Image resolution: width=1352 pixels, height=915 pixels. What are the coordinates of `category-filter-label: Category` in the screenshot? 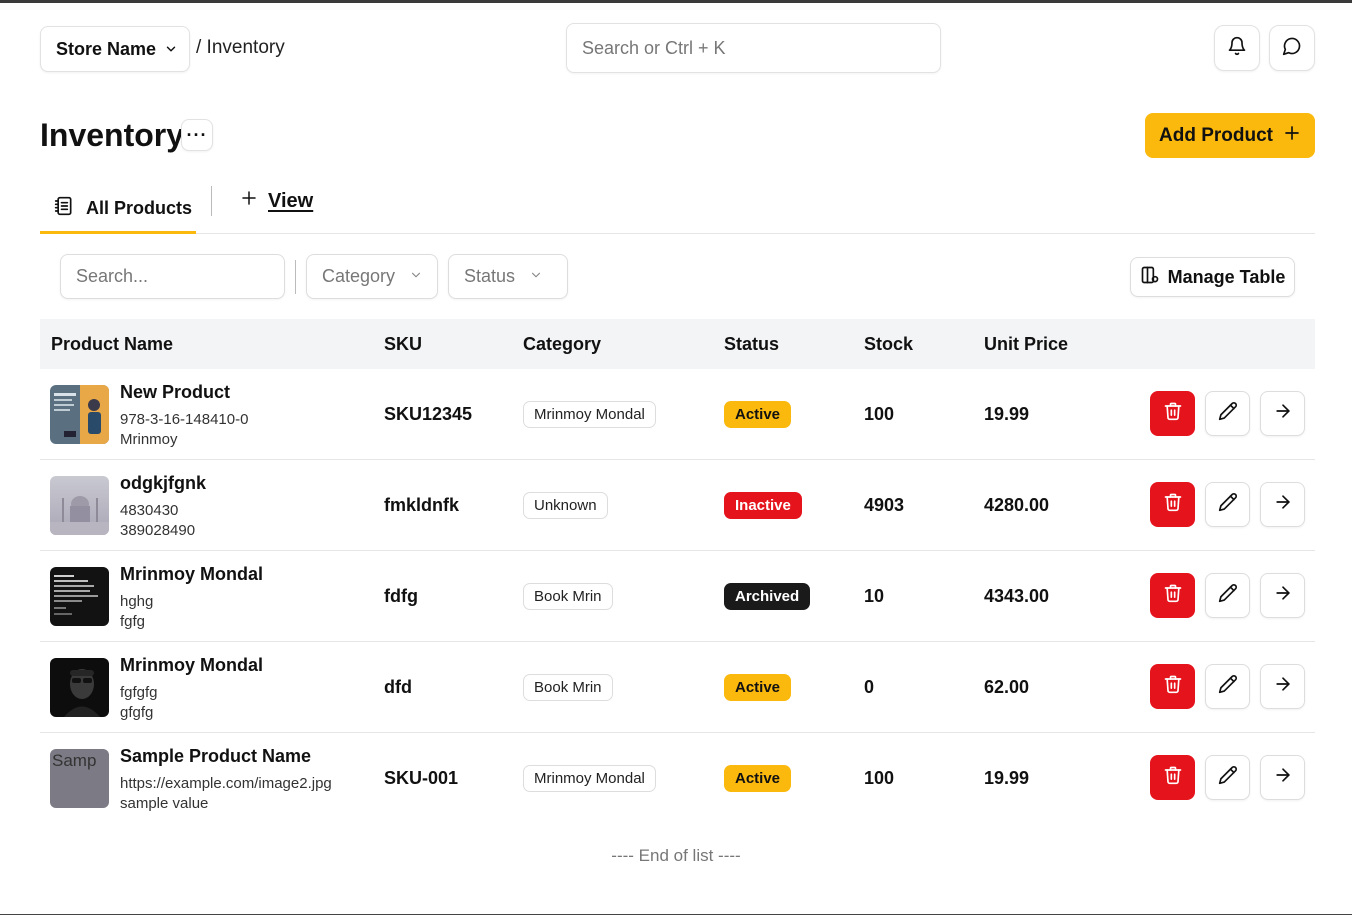 It's located at (359, 276).